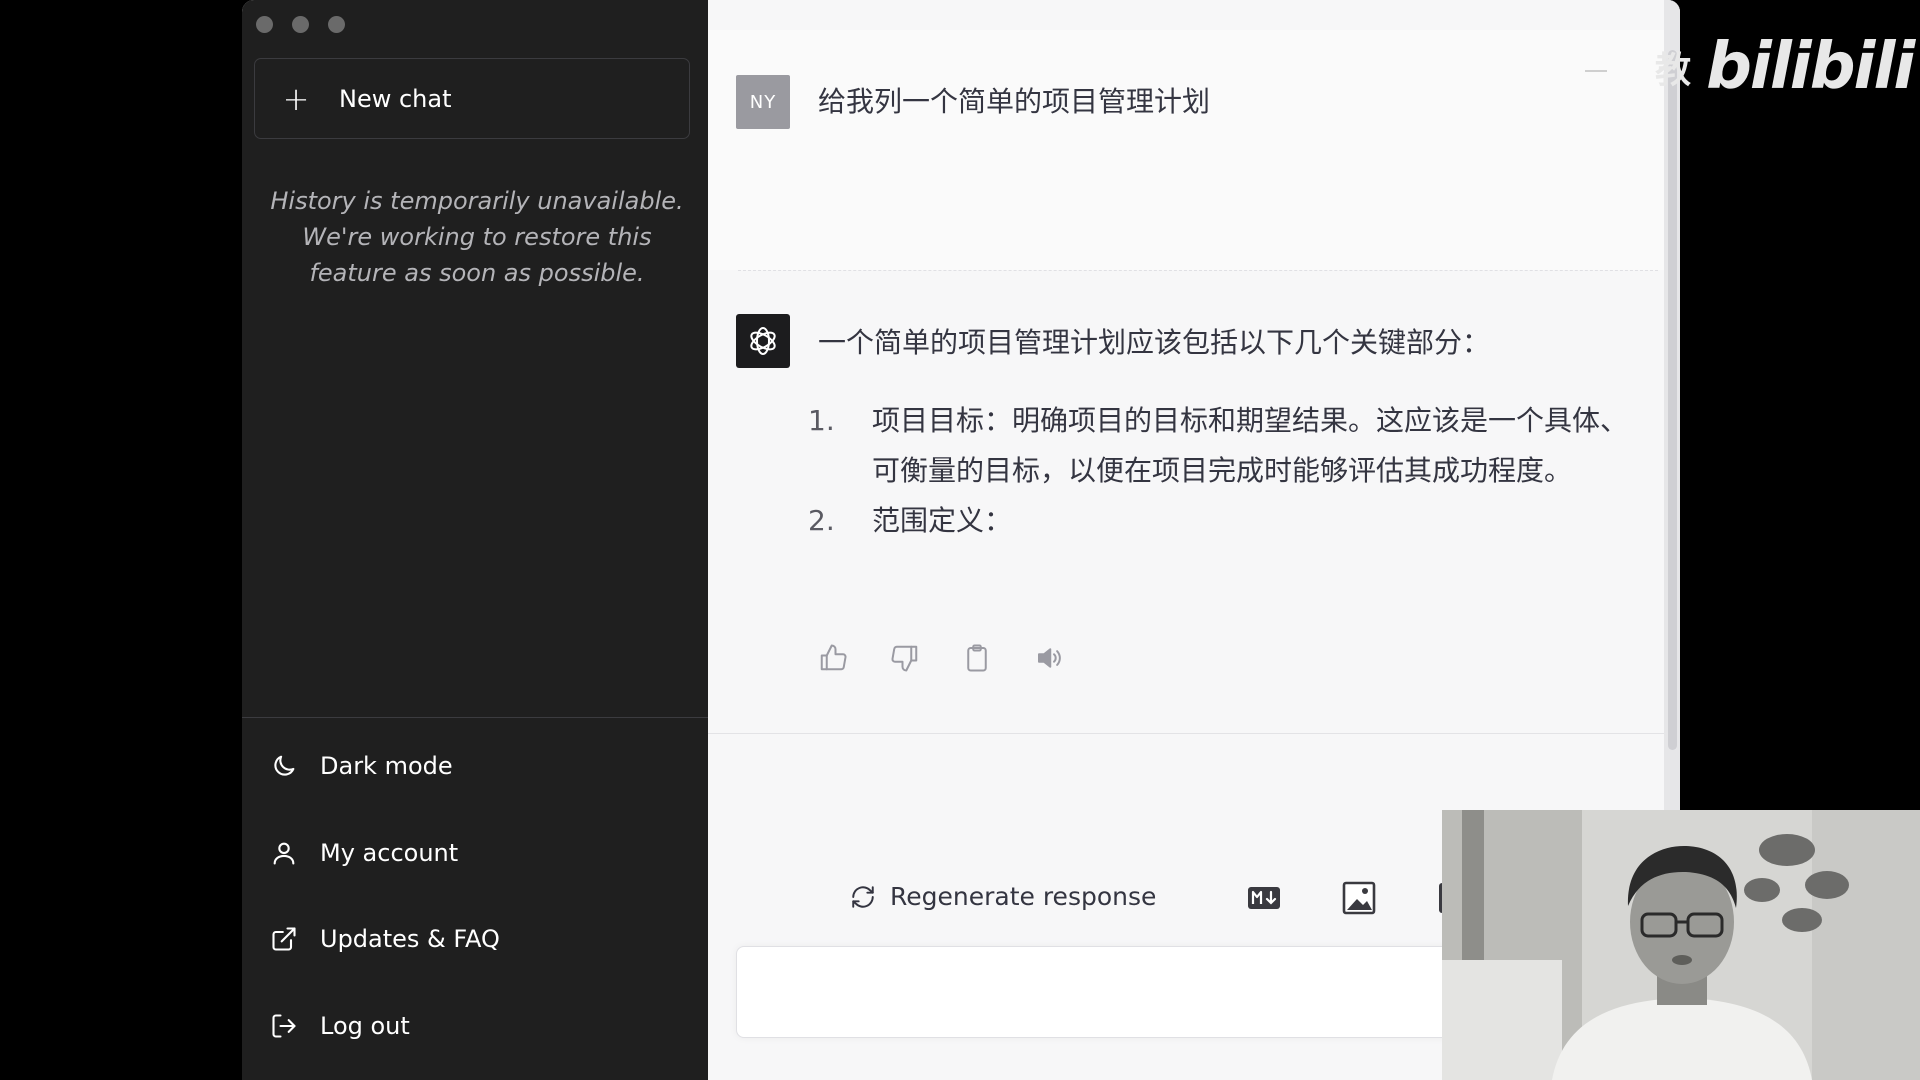 Image resolution: width=1920 pixels, height=1080 pixels. I want to click on list-number: 1., so click(821, 420).